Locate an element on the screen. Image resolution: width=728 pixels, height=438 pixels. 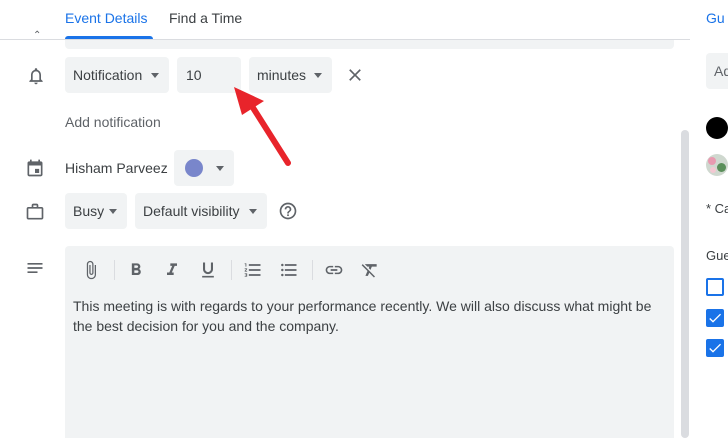
add-notification-link: Add notification is located at coordinates (113, 122).